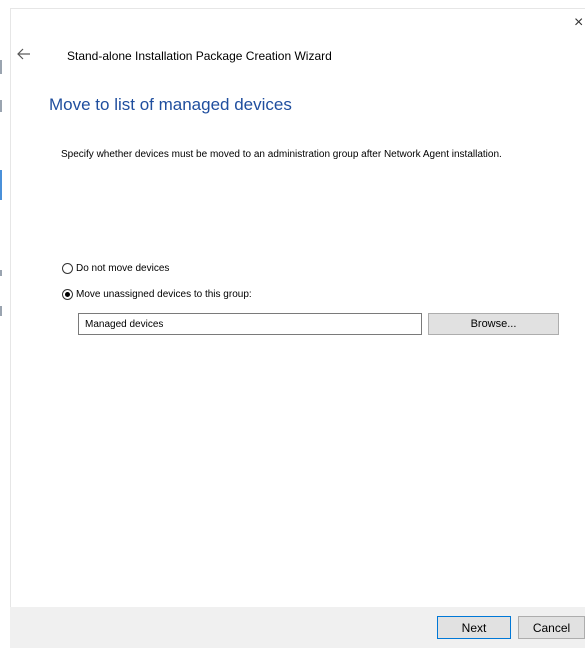 The image size is (585, 648). I want to click on arrow-left-icon, so click(23, 54).